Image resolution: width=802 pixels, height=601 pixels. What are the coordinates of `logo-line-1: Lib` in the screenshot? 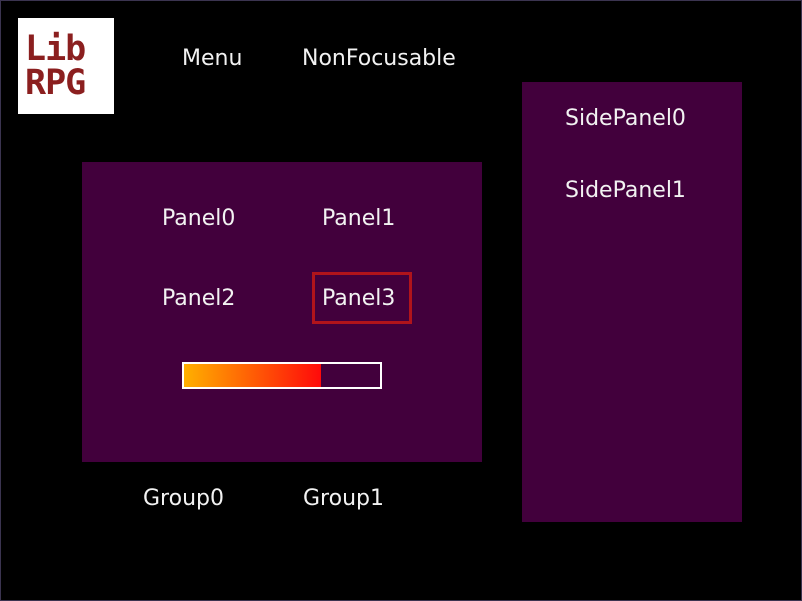 It's located at (55, 49).